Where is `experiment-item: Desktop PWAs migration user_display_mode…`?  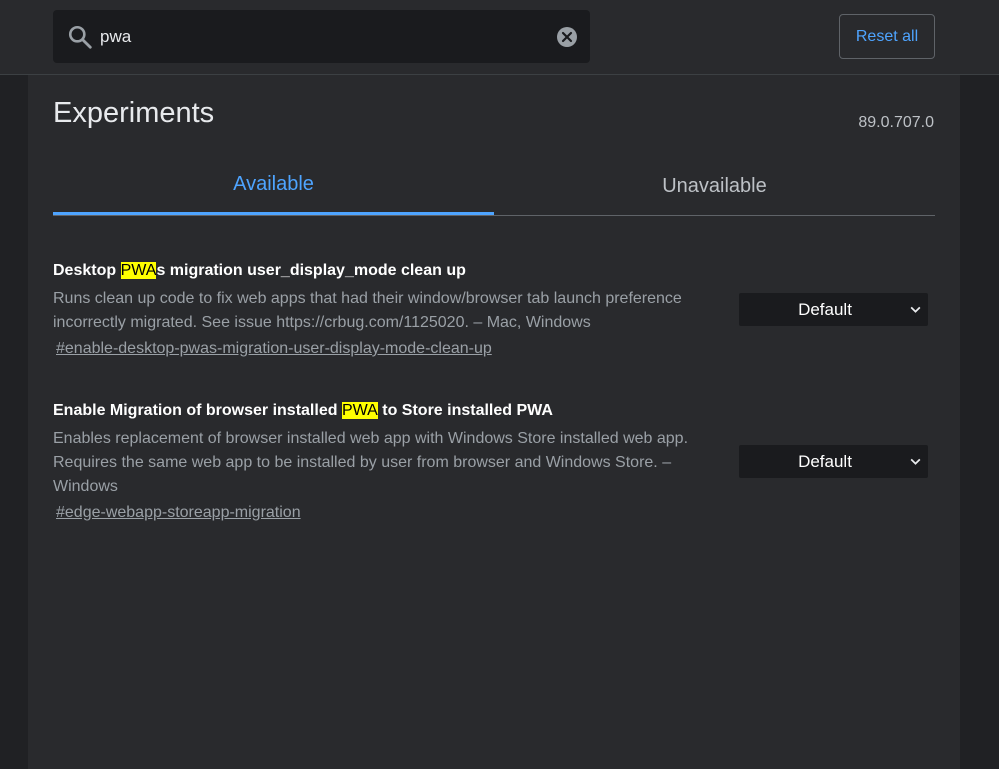
experiment-item: Desktop PWAs migration user_display_mode… is located at coordinates (494, 310).